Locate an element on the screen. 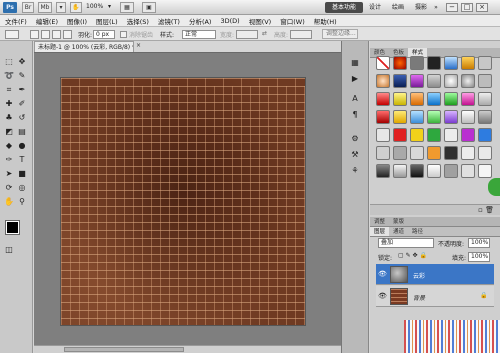 This screenshot has height=353, width=500. gradient-tool-icon: ▤ is located at coordinates (22, 132).